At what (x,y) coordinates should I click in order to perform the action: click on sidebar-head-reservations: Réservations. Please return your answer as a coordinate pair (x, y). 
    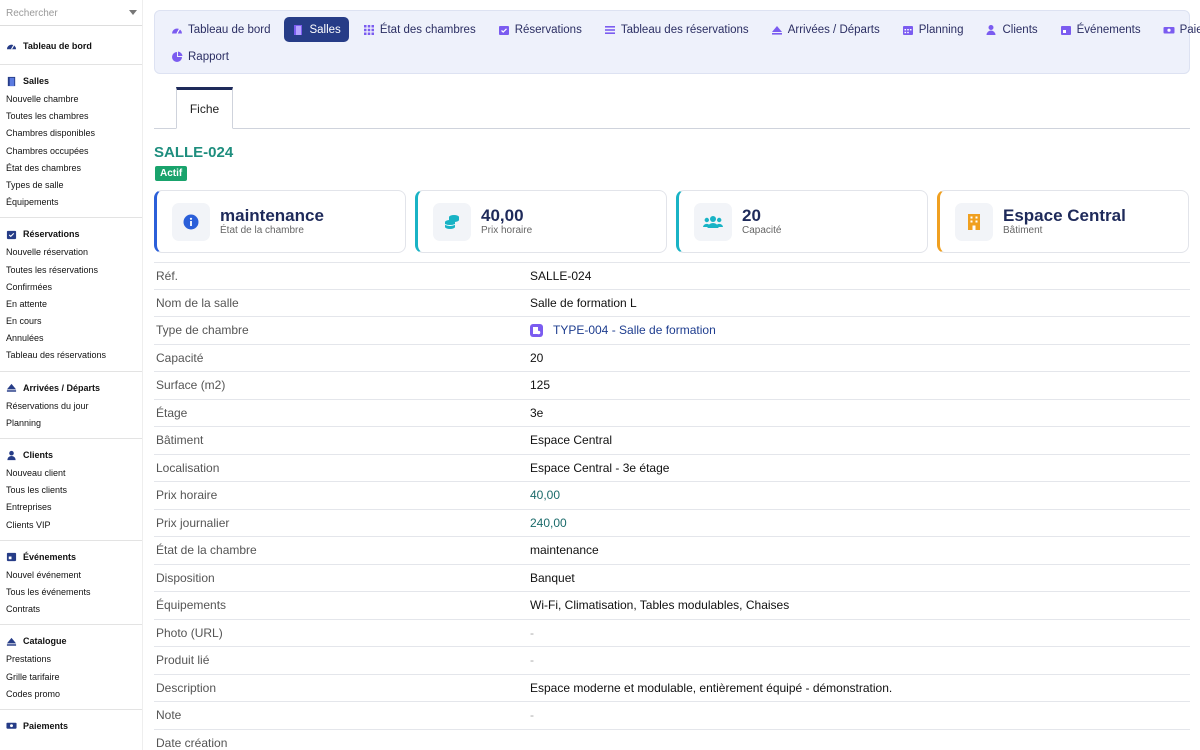
    Looking at the image, I should click on (71, 234).